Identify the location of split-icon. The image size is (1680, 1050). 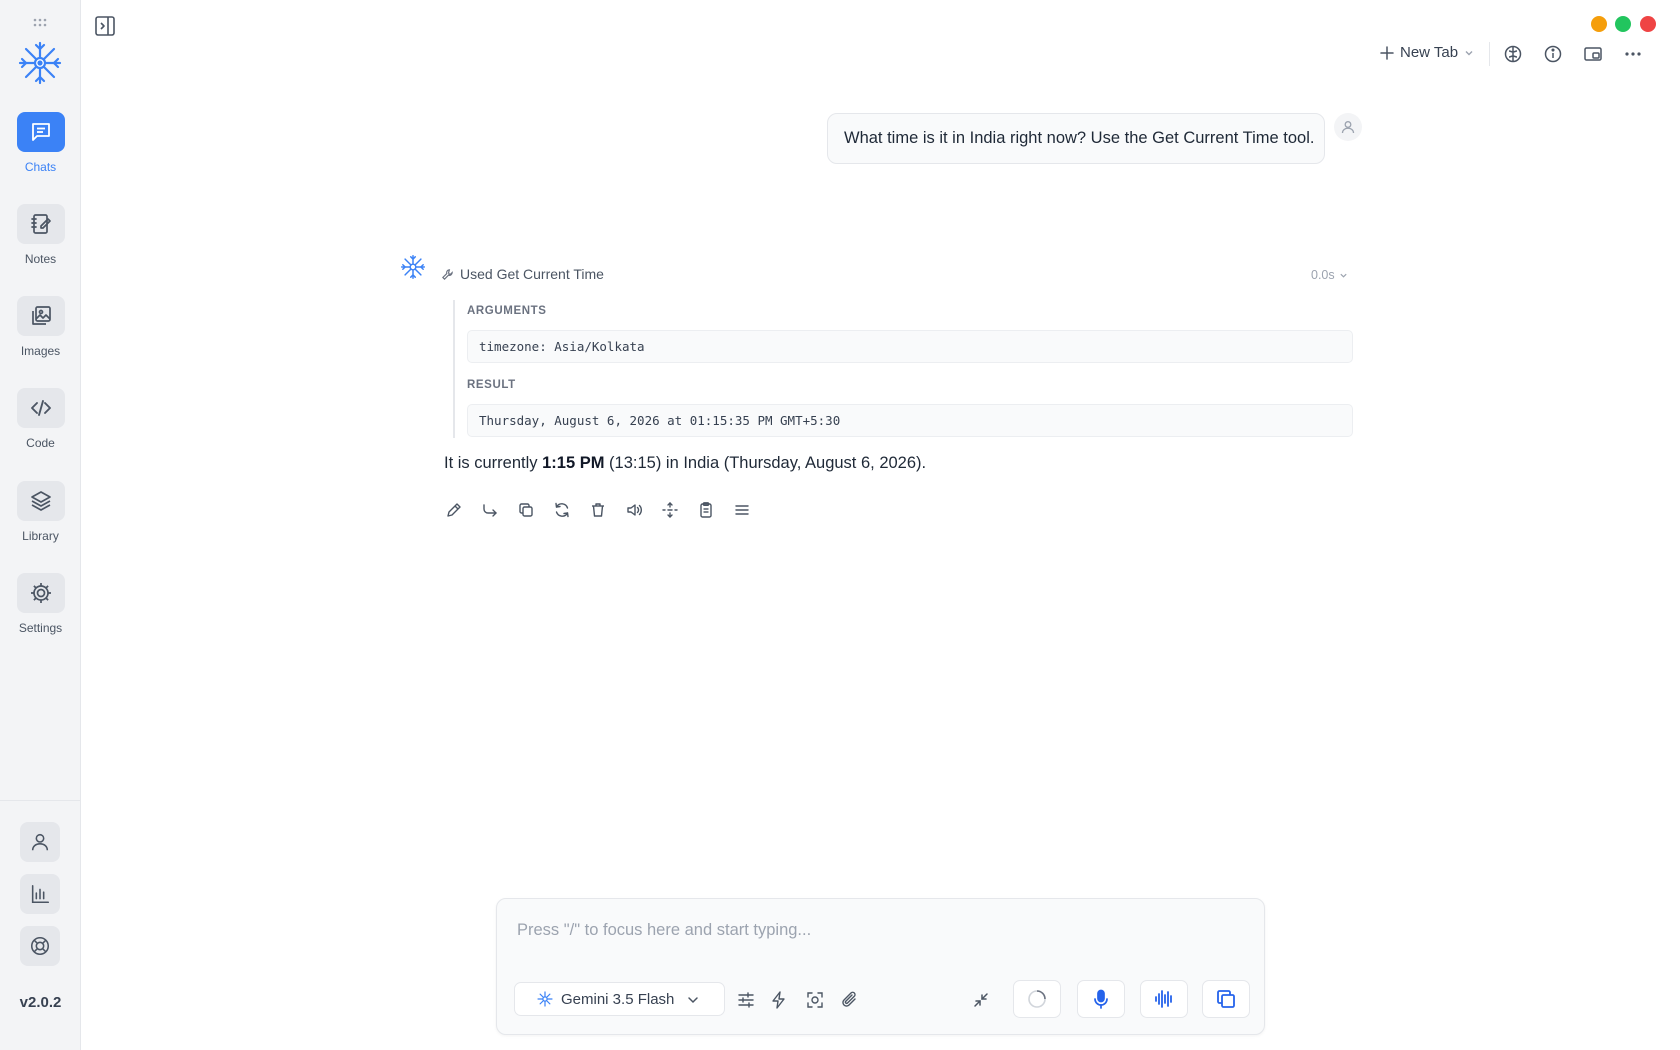
(670, 510).